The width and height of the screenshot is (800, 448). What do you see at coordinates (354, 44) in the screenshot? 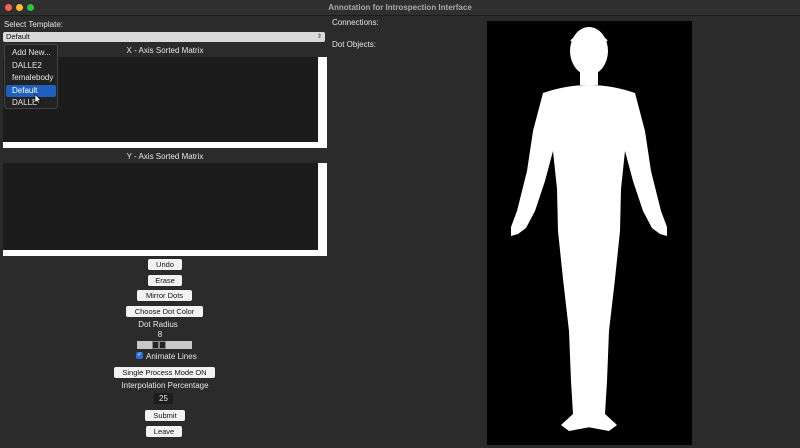
I see `dot-objects-label: Dot Objects:` at bounding box center [354, 44].